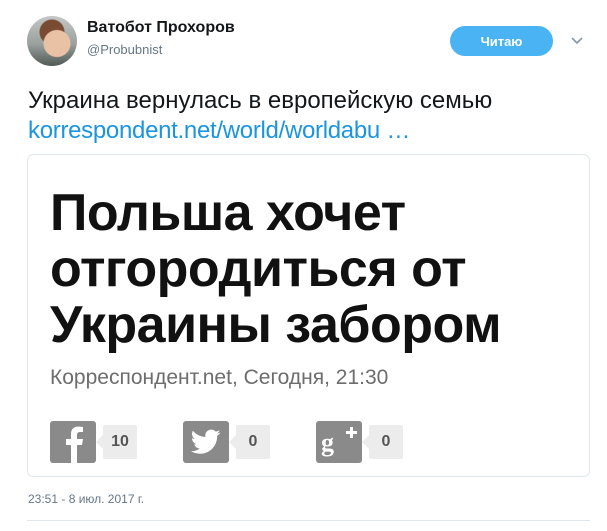 Image resolution: width=607 pixels, height=531 pixels. I want to click on chevron-down-icon, so click(577, 41).